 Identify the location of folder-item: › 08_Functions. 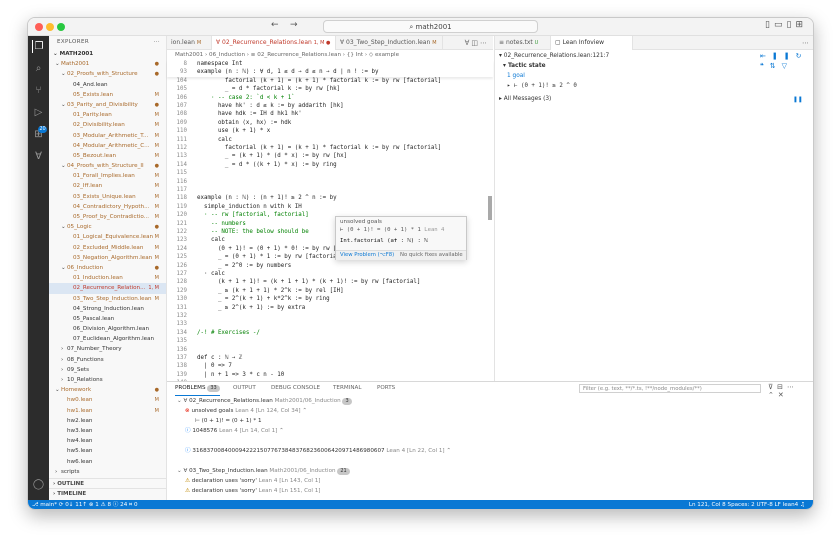
(107, 360).